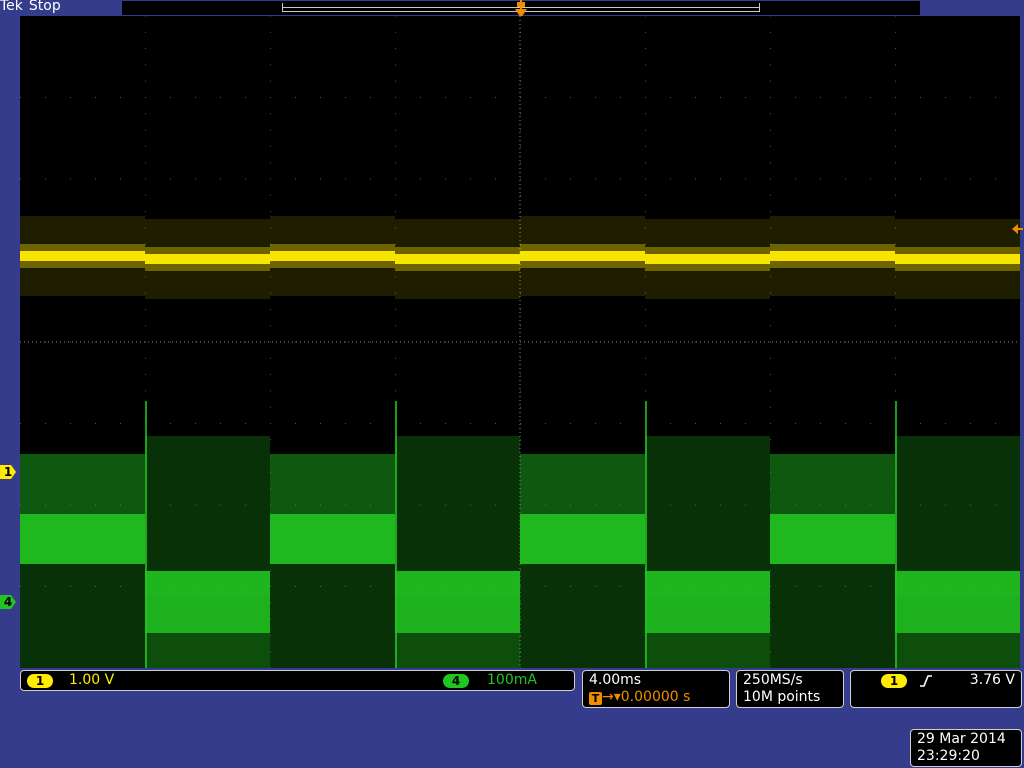  I want to click on time-readout: 23:29:20, so click(948, 756).